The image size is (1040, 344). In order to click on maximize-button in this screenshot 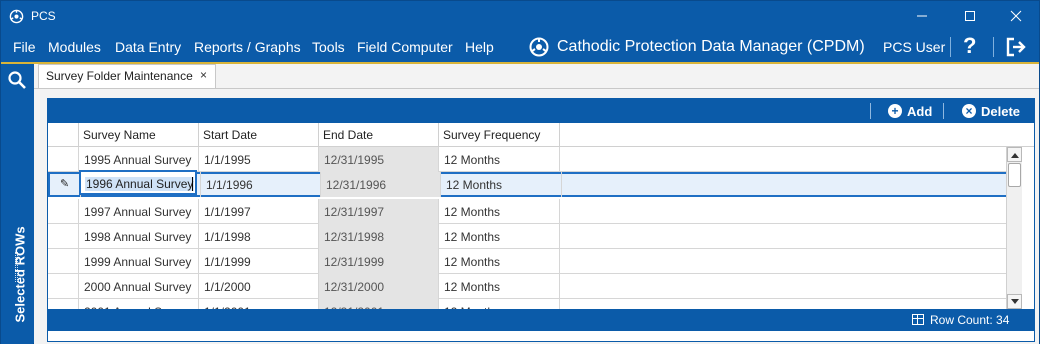, I will do `click(970, 16)`.